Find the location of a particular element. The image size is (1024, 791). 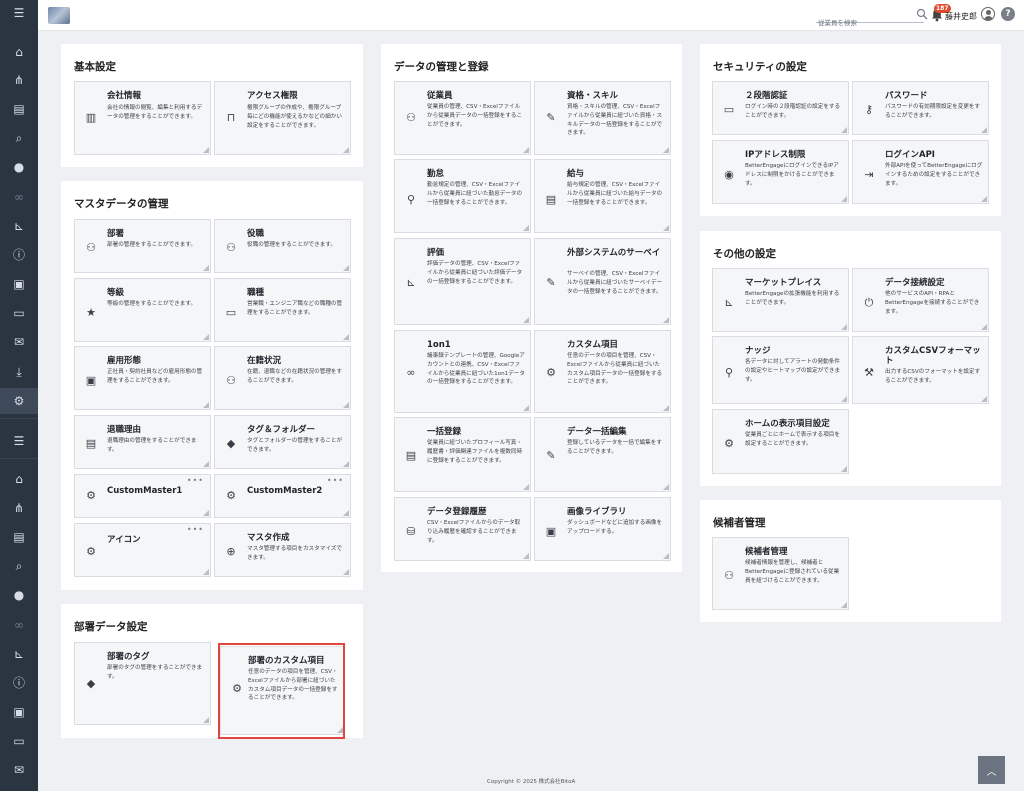

card-two-factor-auth: ▭ ２段階認証 ログイン時の２段階認証の設定をすることができます。 is located at coordinates (780, 108).